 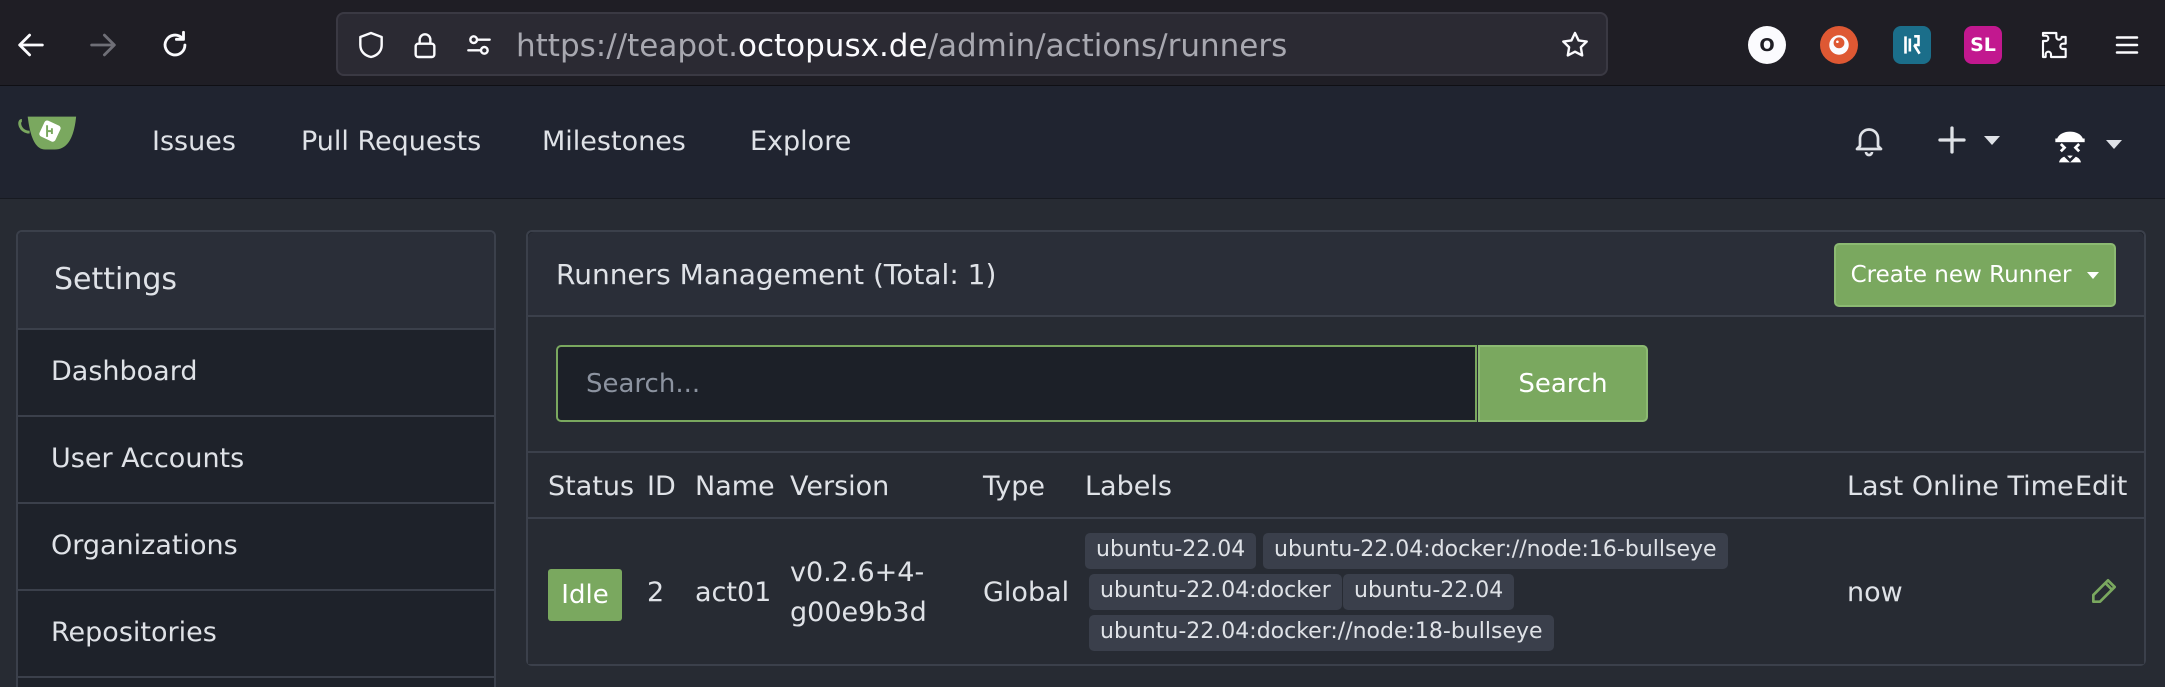 I want to click on column-labels: Labels, so click(x=1128, y=486).